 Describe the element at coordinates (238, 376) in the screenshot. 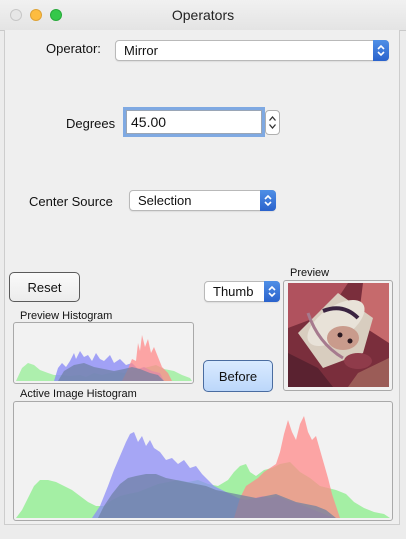

I see `before-button: Before` at that location.